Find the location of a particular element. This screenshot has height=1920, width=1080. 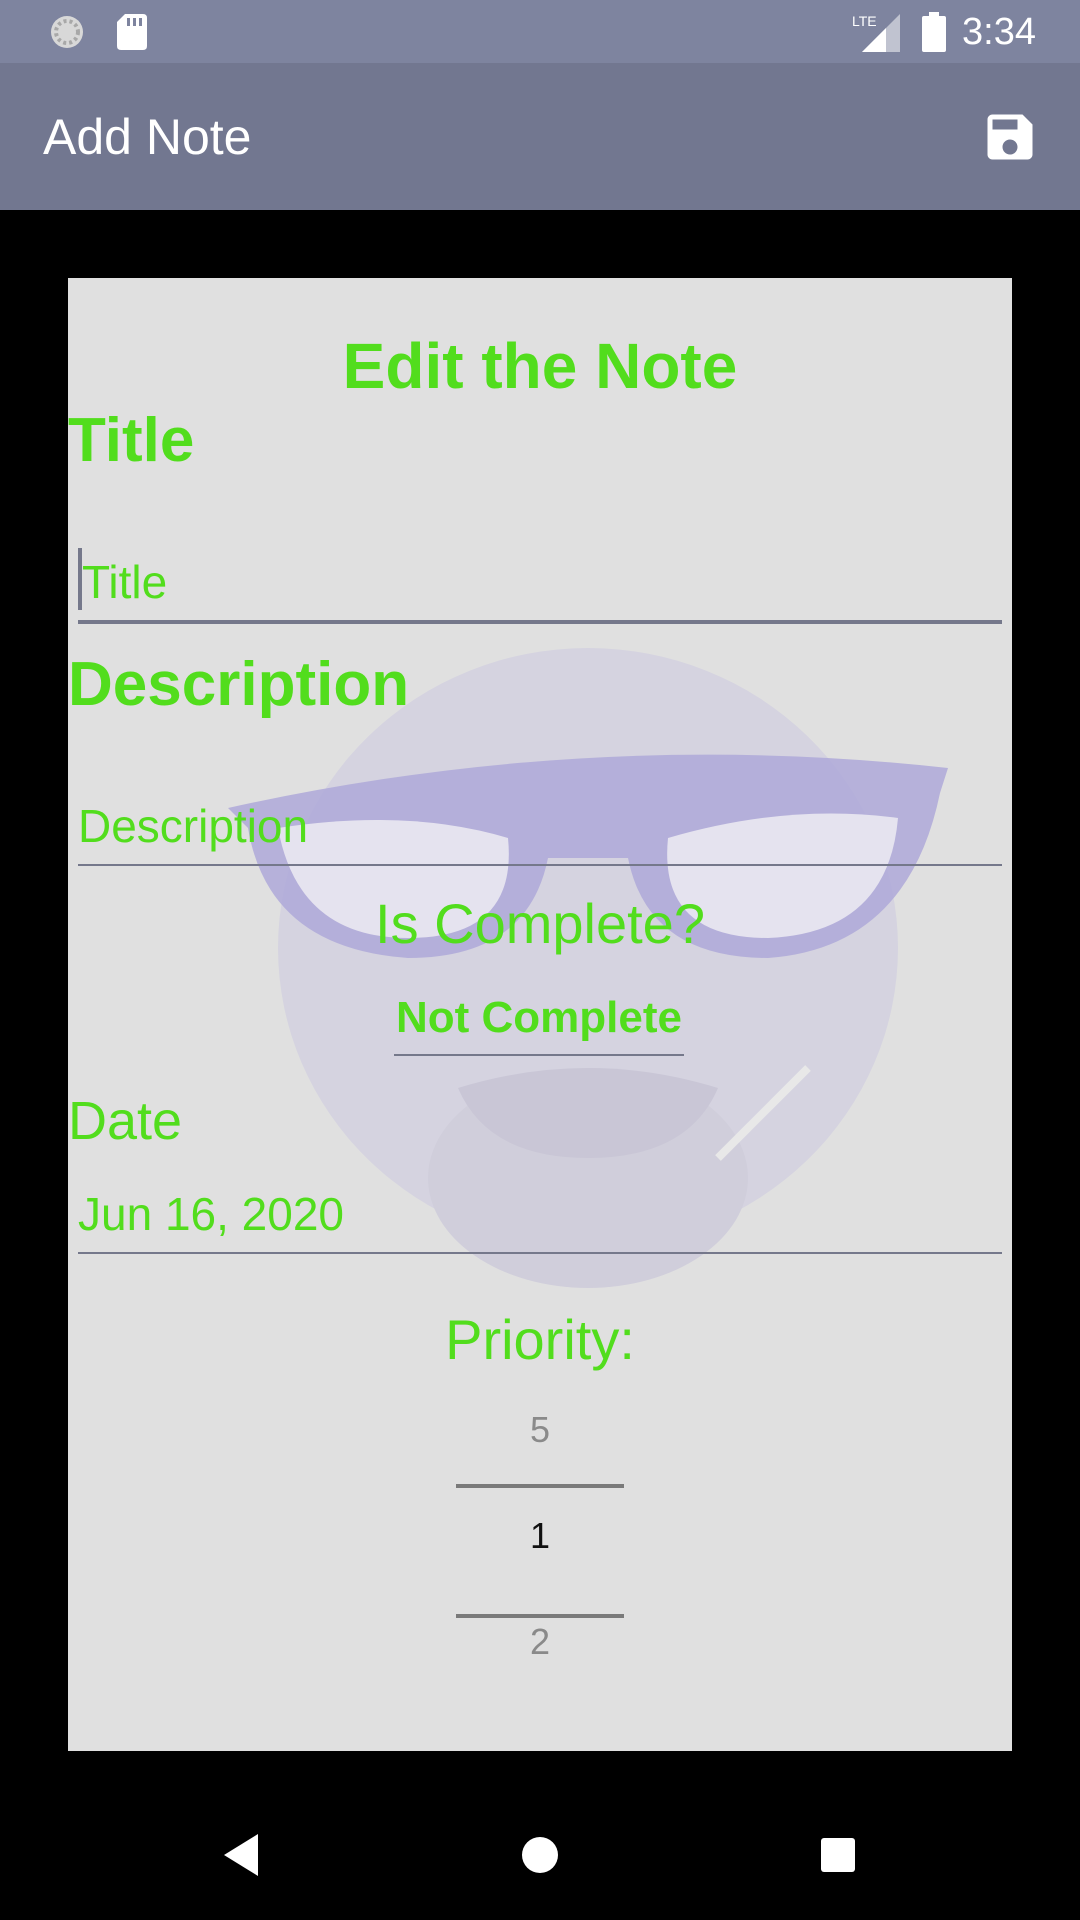

navigation-bar is located at coordinates (540, 1855).